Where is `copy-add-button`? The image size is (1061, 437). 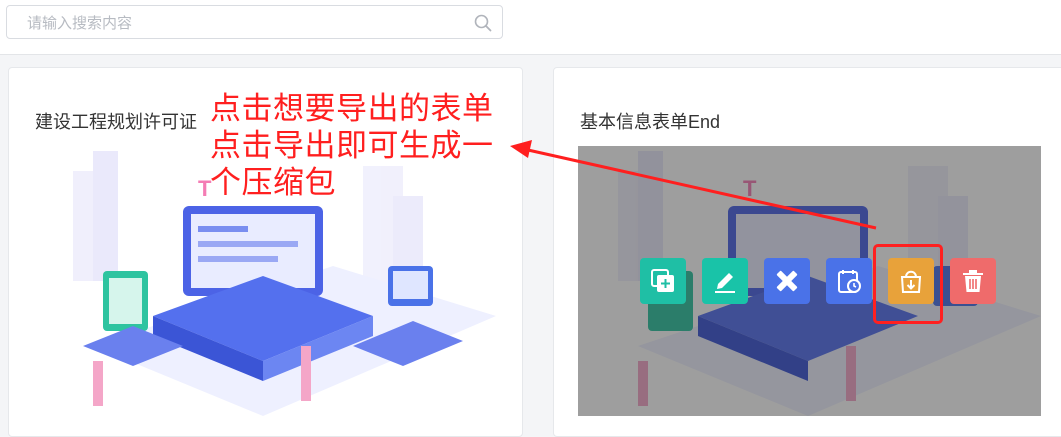
copy-add-button is located at coordinates (663, 281).